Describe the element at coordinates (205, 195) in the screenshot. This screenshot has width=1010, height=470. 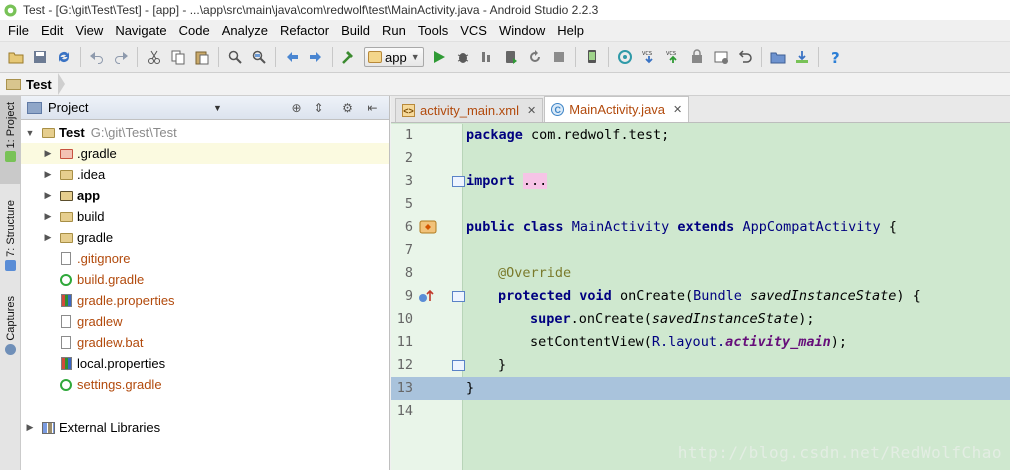
I see `tree-item-app: ▶ app` at that location.